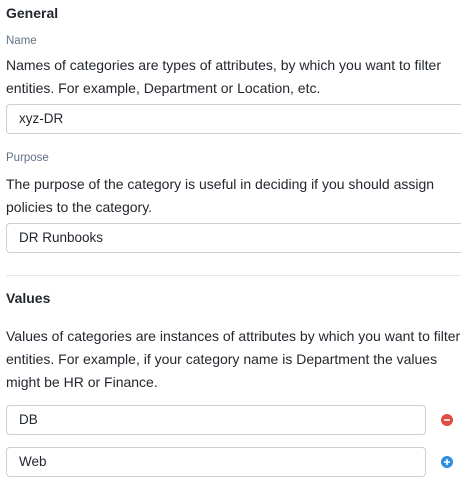  I want to click on values-section-title: Values, so click(28, 298).